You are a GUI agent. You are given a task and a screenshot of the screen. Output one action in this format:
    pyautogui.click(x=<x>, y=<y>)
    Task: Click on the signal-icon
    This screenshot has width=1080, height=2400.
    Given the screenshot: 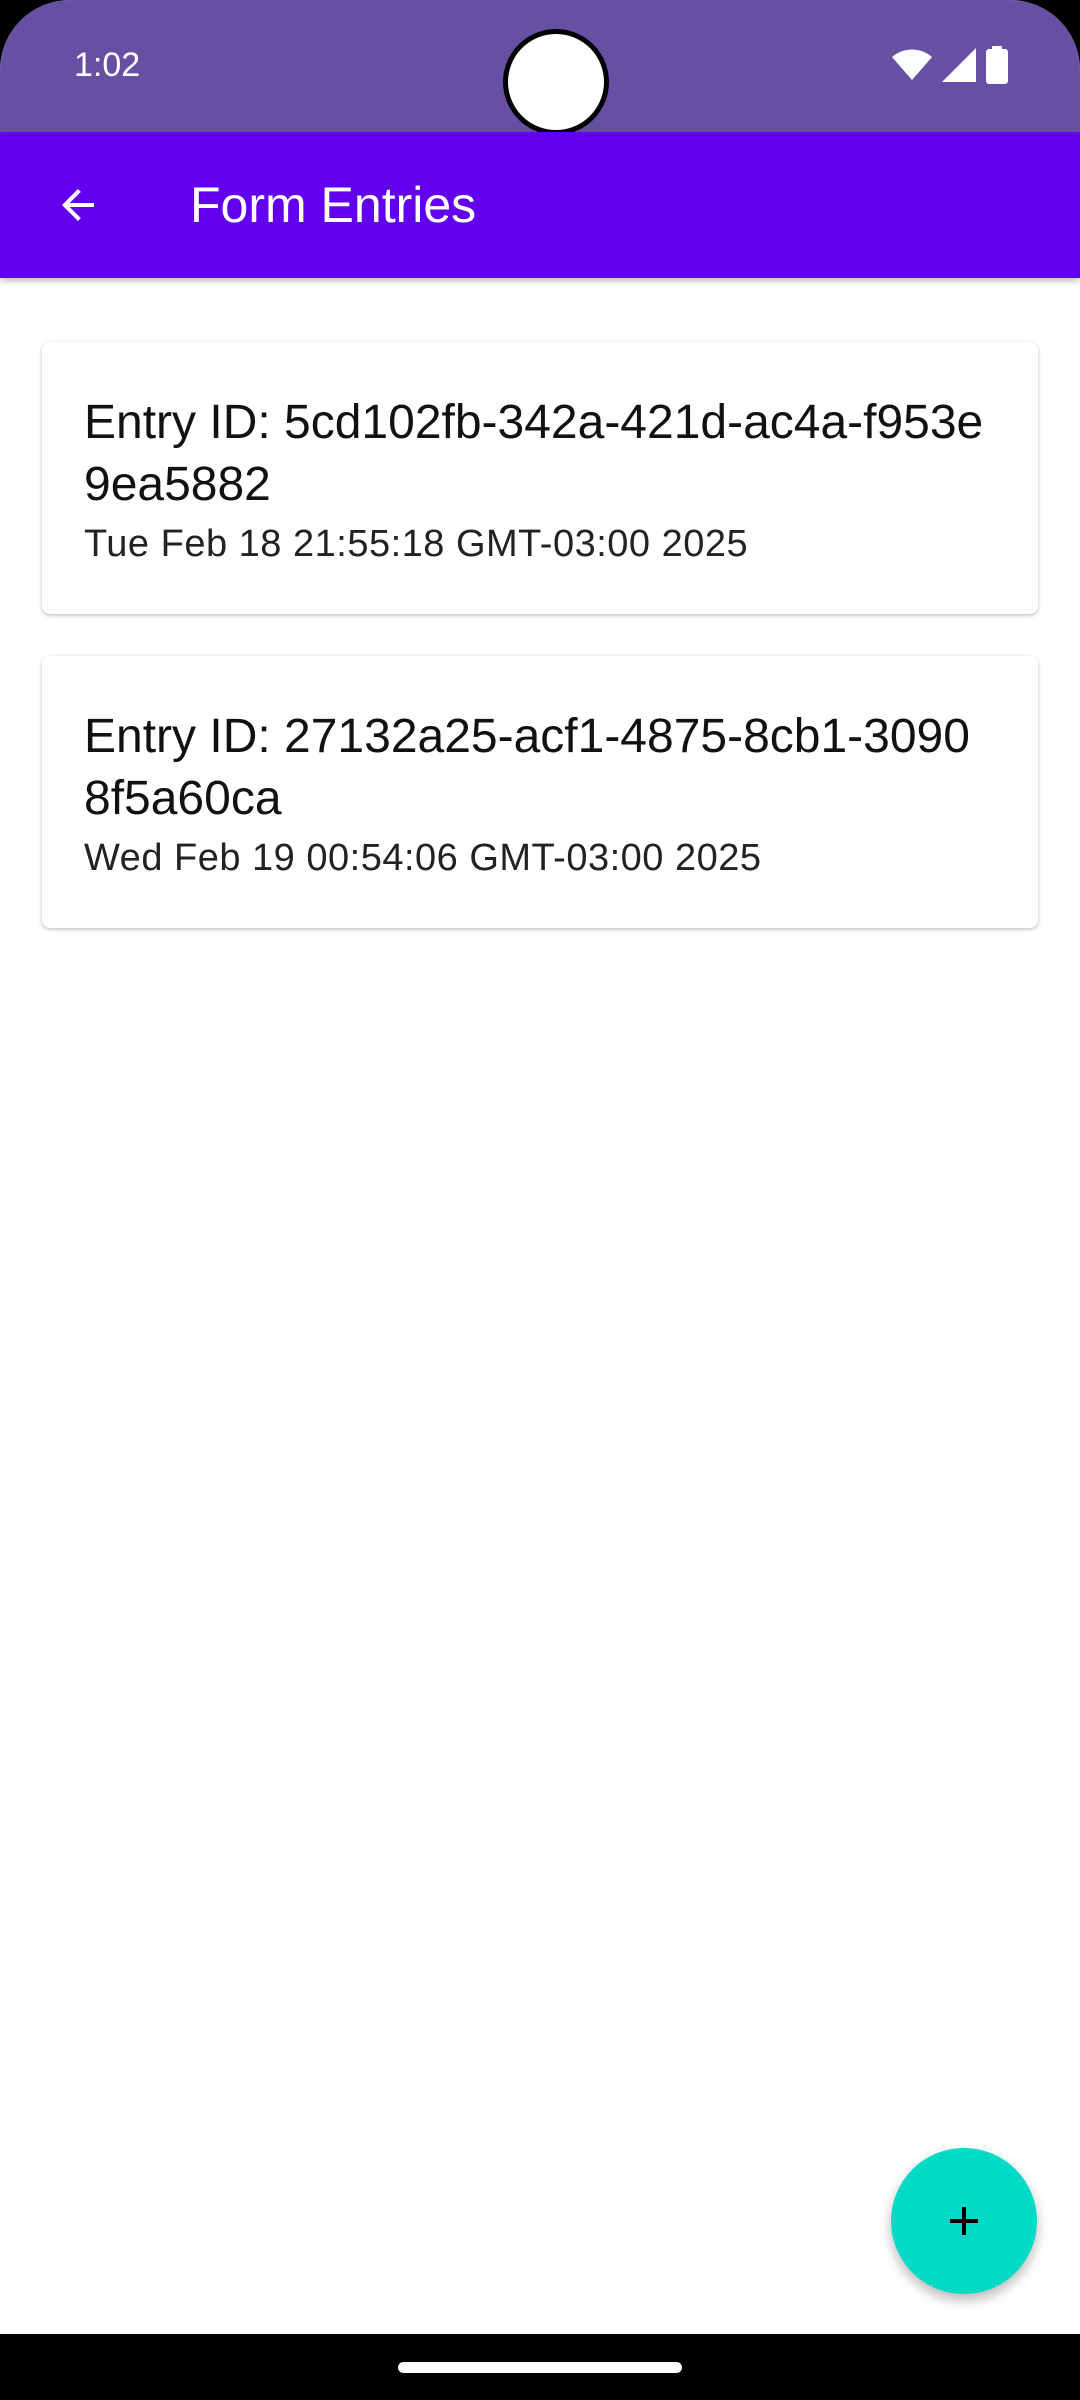 What is the action you would take?
    pyautogui.click(x=959, y=65)
    